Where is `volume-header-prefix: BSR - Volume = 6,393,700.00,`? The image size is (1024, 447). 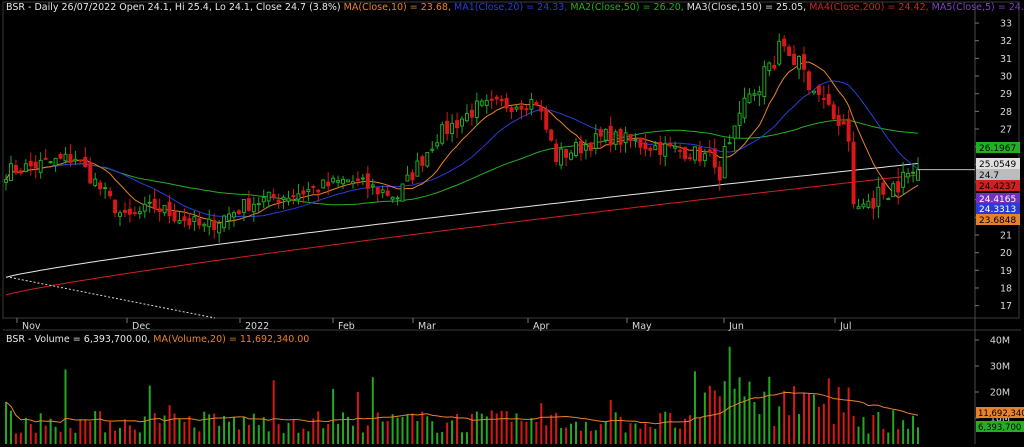
volume-header-prefix: BSR - Volume = 6,393,700.00, is located at coordinates (78, 339).